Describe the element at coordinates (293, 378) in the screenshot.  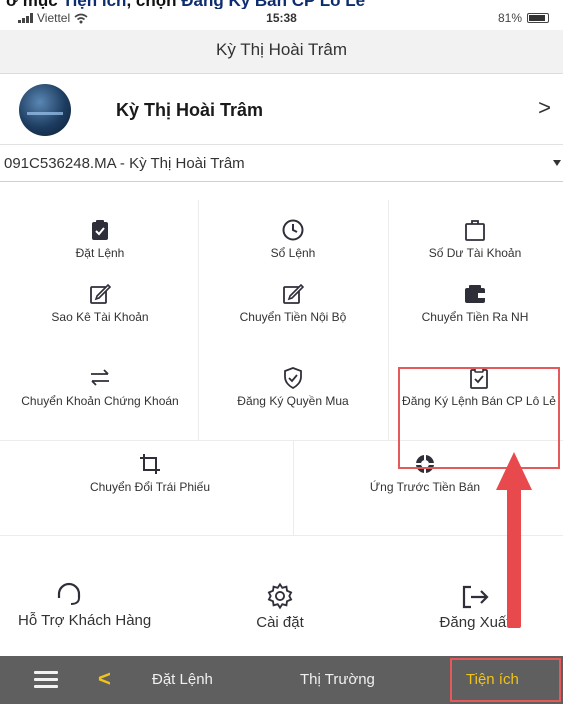
I see `shield-check-icon` at that location.